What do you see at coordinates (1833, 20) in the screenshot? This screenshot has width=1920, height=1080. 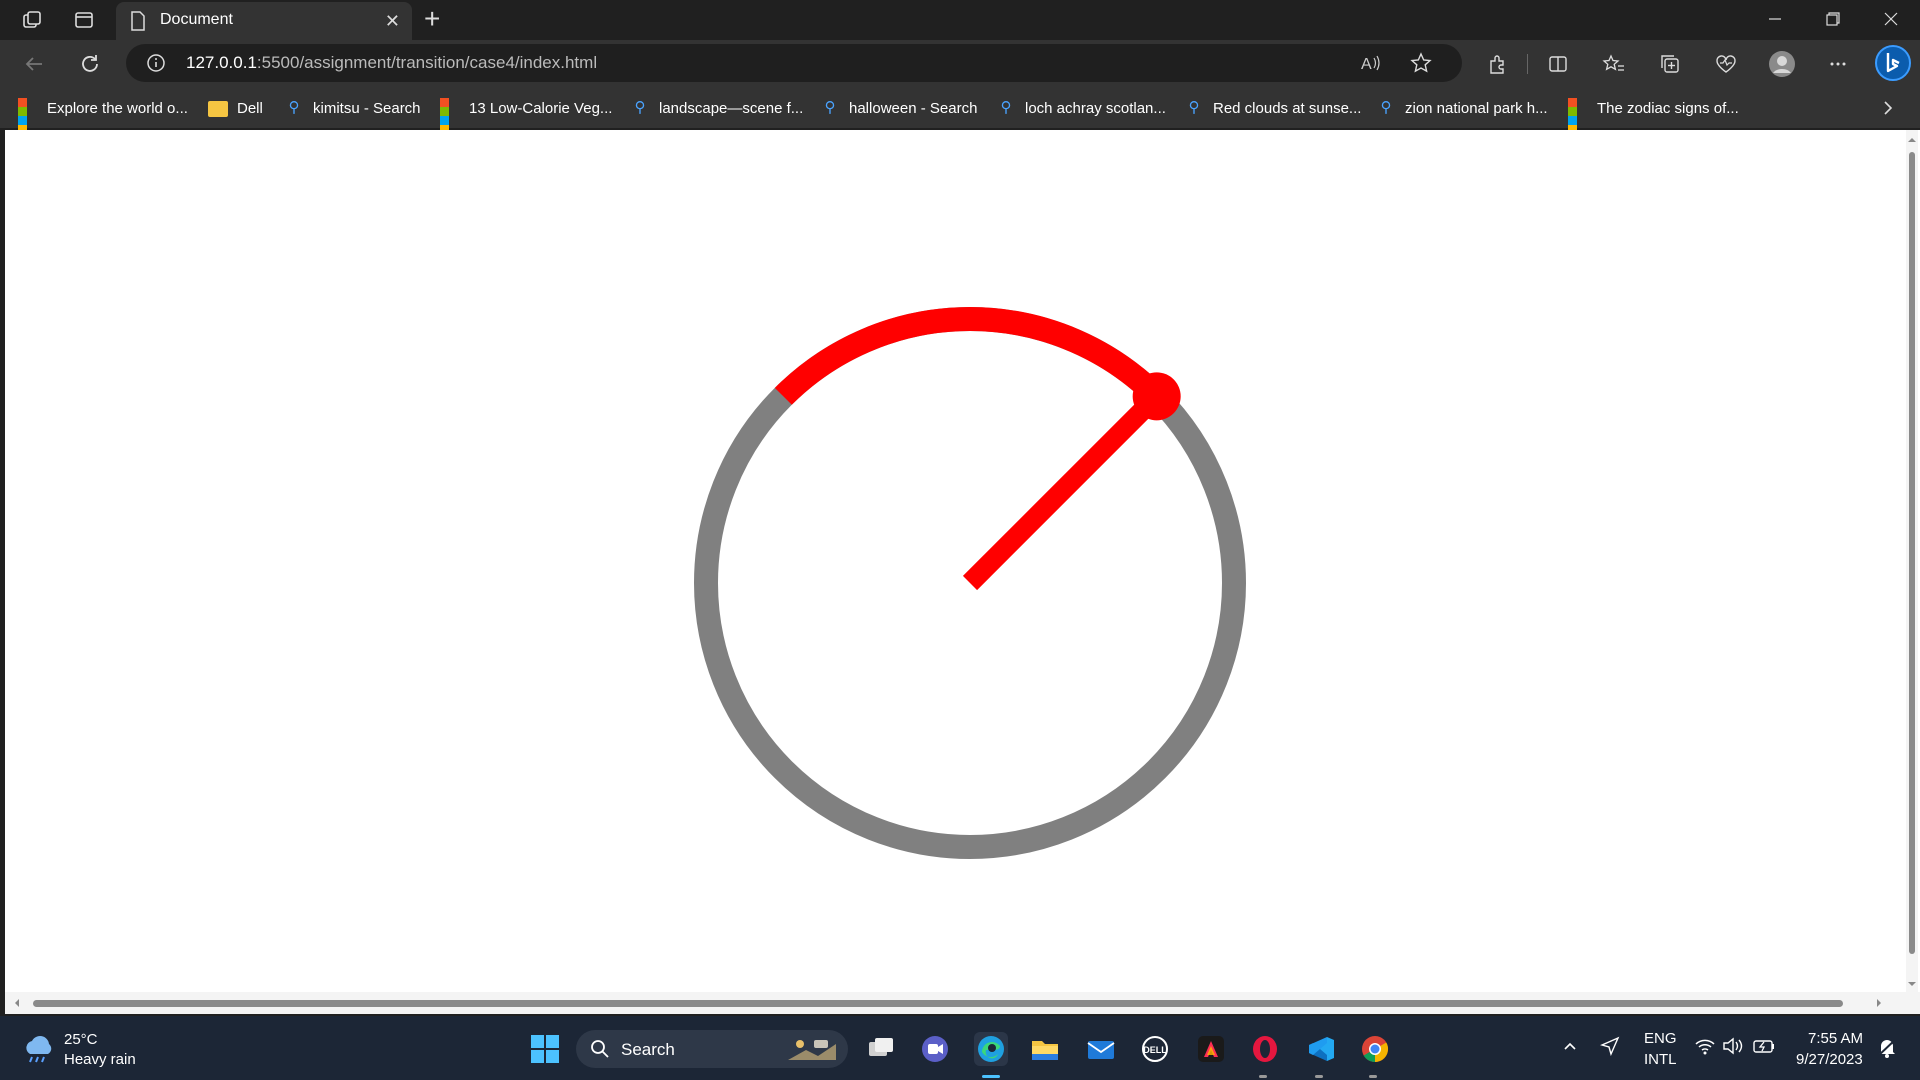 I see `restore-icon` at bounding box center [1833, 20].